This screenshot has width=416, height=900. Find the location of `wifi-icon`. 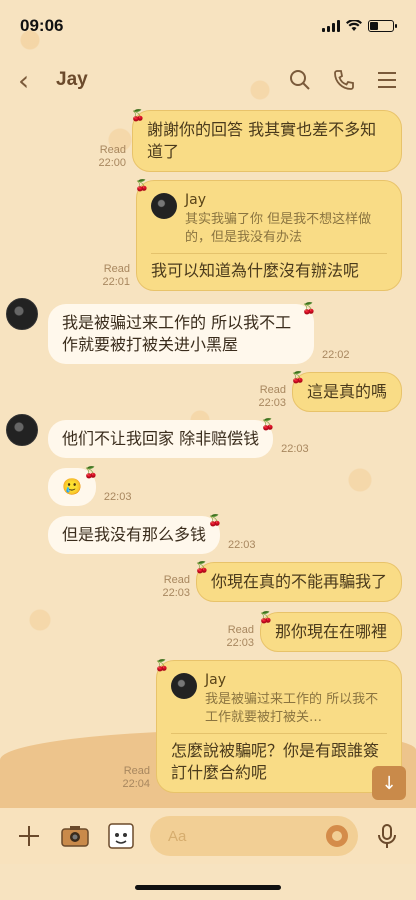

wifi-icon is located at coordinates (354, 25).